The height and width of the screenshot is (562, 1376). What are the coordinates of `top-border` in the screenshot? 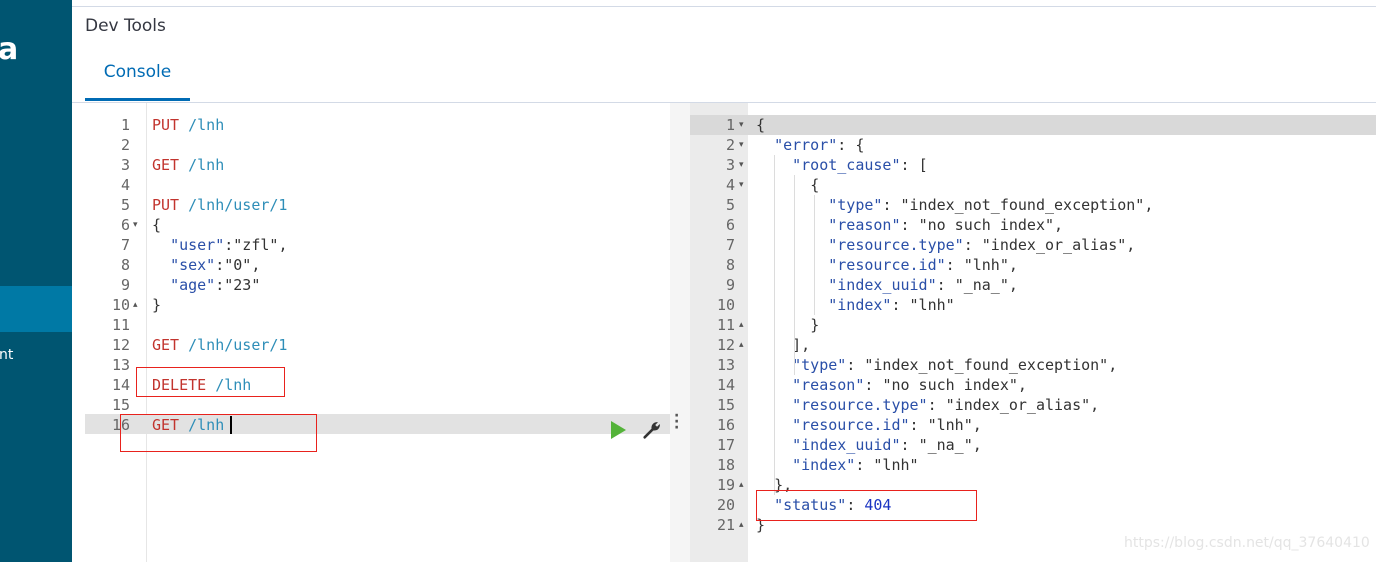 It's located at (724, 6).